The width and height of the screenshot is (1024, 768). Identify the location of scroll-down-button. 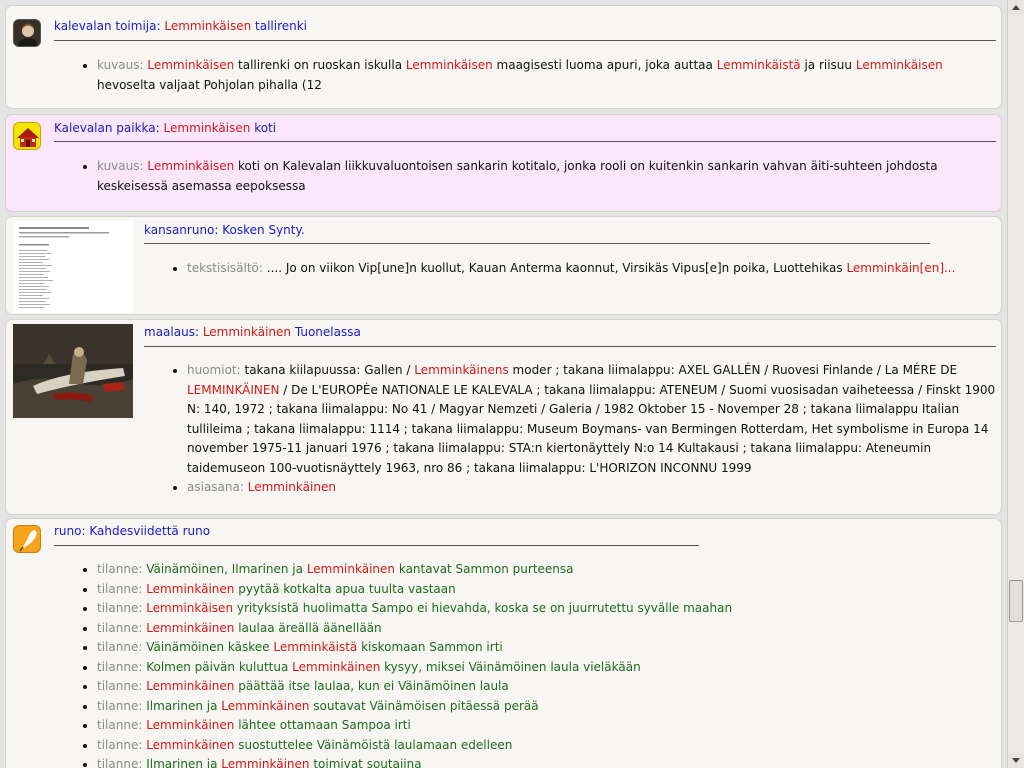
(1016, 760).